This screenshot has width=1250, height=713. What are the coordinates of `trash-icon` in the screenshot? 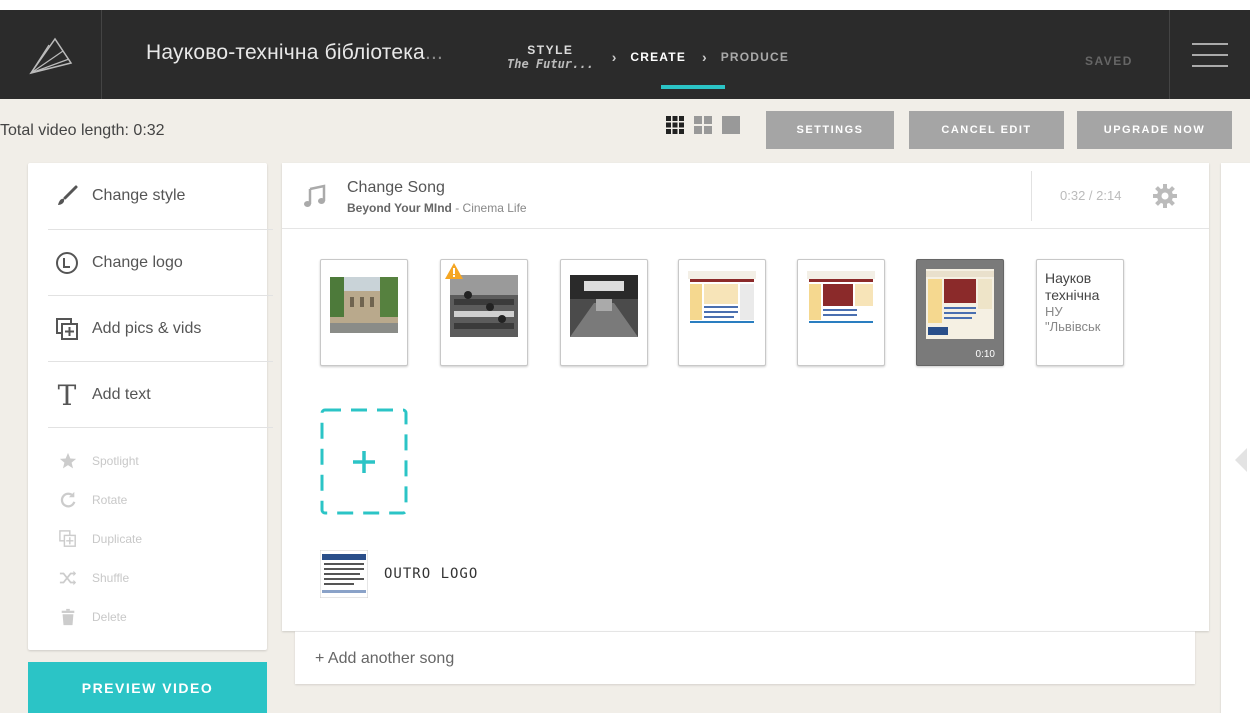 It's located at (68, 617).